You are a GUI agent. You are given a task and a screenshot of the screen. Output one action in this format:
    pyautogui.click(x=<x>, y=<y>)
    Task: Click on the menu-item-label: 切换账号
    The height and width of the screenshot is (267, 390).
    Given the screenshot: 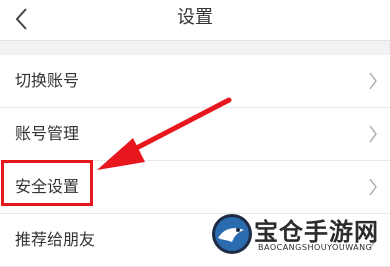 What is the action you would take?
    pyautogui.click(x=47, y=80)
    